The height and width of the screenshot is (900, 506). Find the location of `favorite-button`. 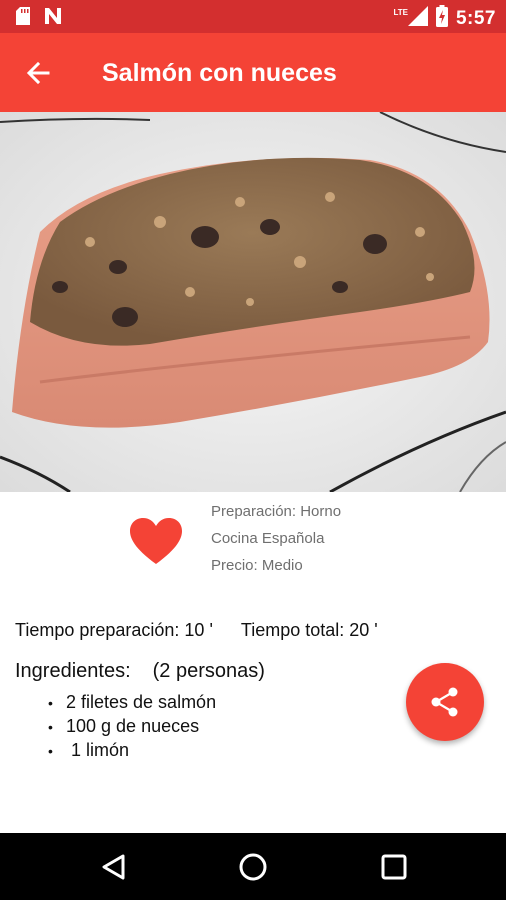

favorite-button is located at coordinates (156, 542).